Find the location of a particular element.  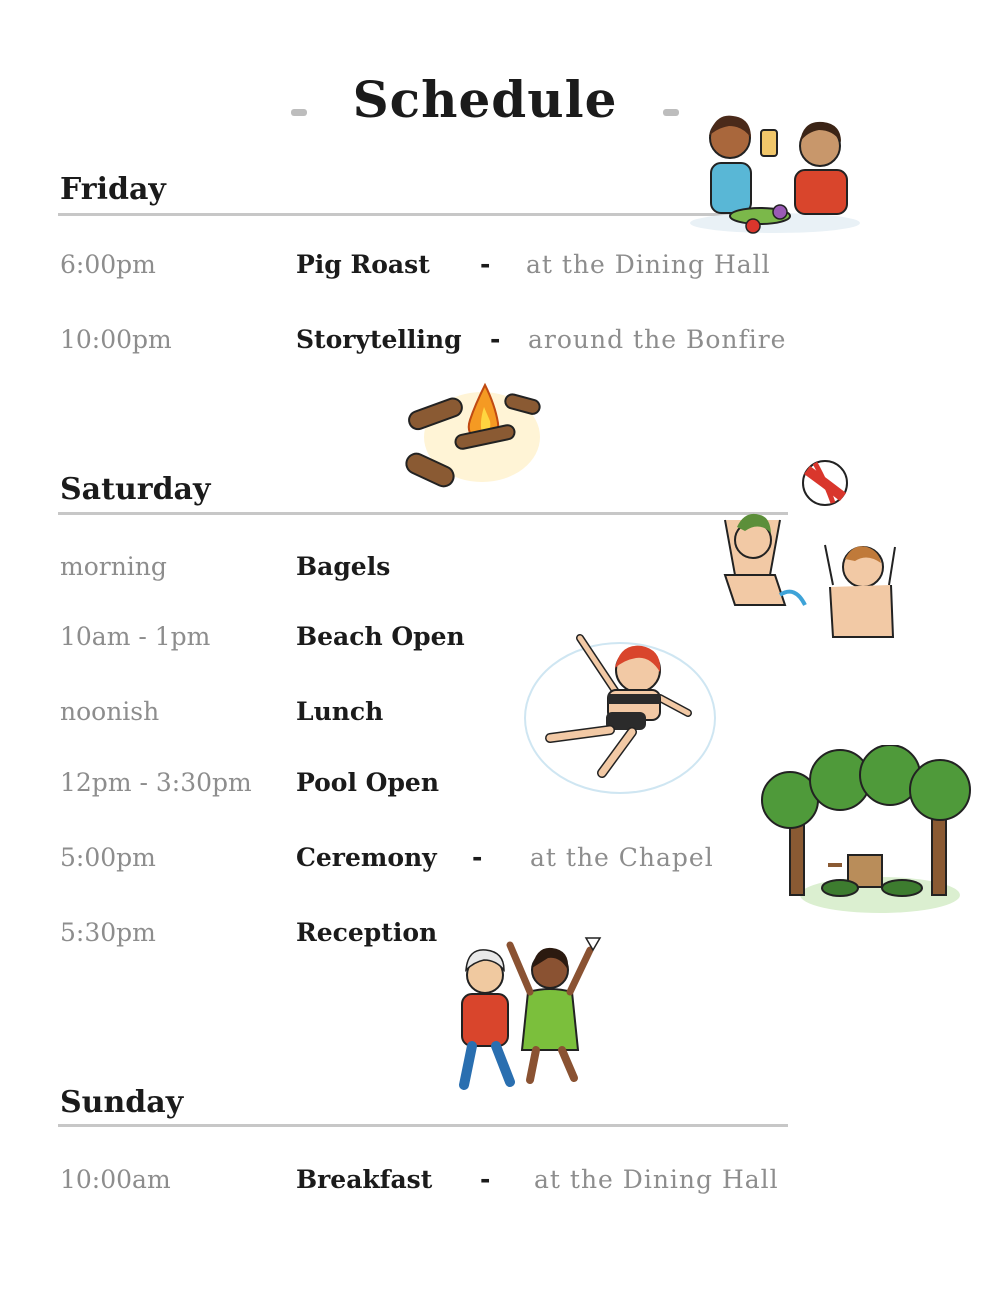

row-event: Bagels is located at coordinates (343, 566).